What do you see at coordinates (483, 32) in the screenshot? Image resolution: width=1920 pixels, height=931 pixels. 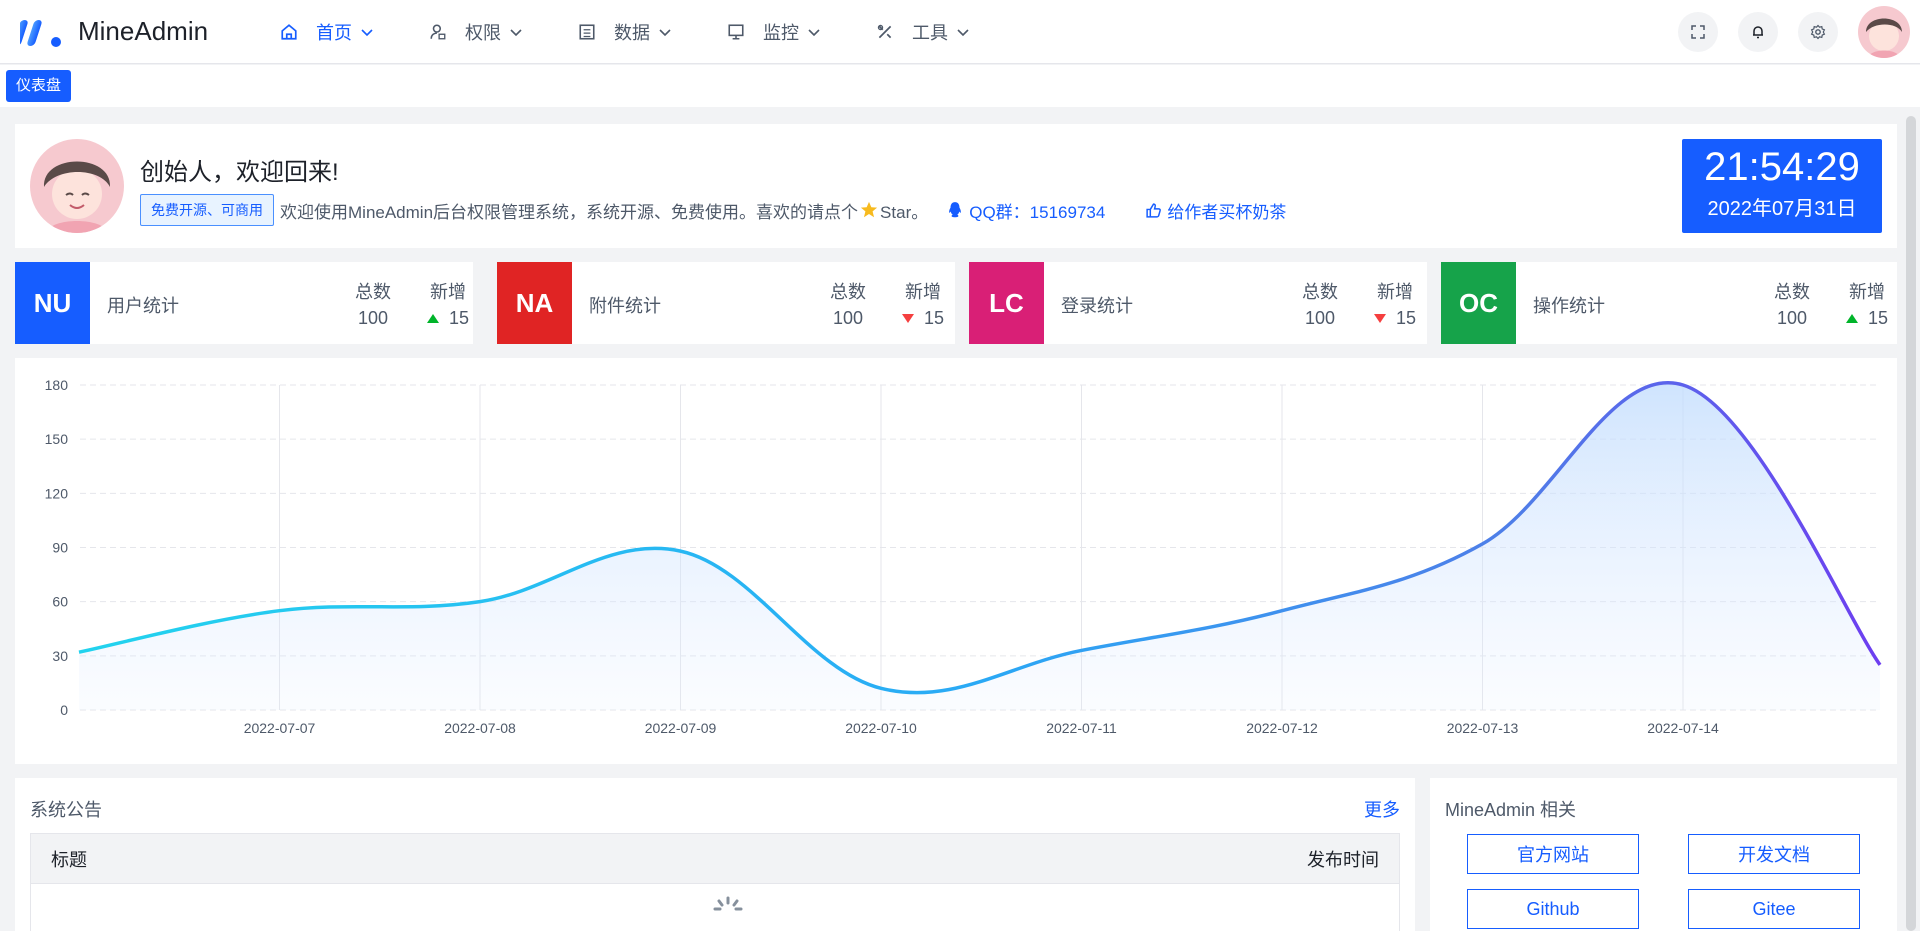 I see `menu-item-label: 权限` at bounding box center [483, 32].